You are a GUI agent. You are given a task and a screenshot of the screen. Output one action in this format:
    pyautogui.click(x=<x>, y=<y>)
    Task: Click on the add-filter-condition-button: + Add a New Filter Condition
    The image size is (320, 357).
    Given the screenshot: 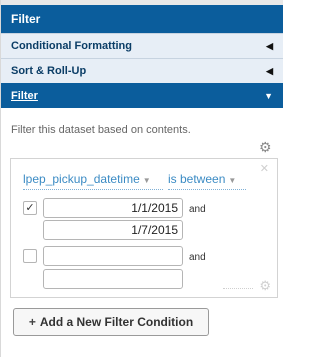 What is the action you would take?
    pyautogui.click(x=111, y=322)
    